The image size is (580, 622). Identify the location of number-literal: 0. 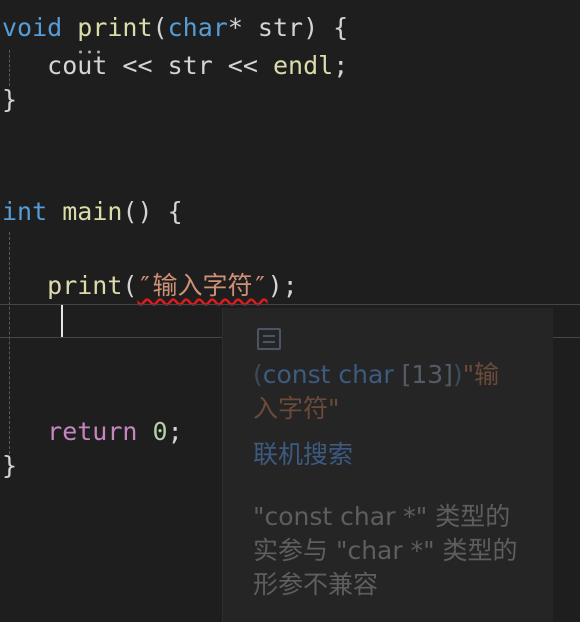
(160, 431).